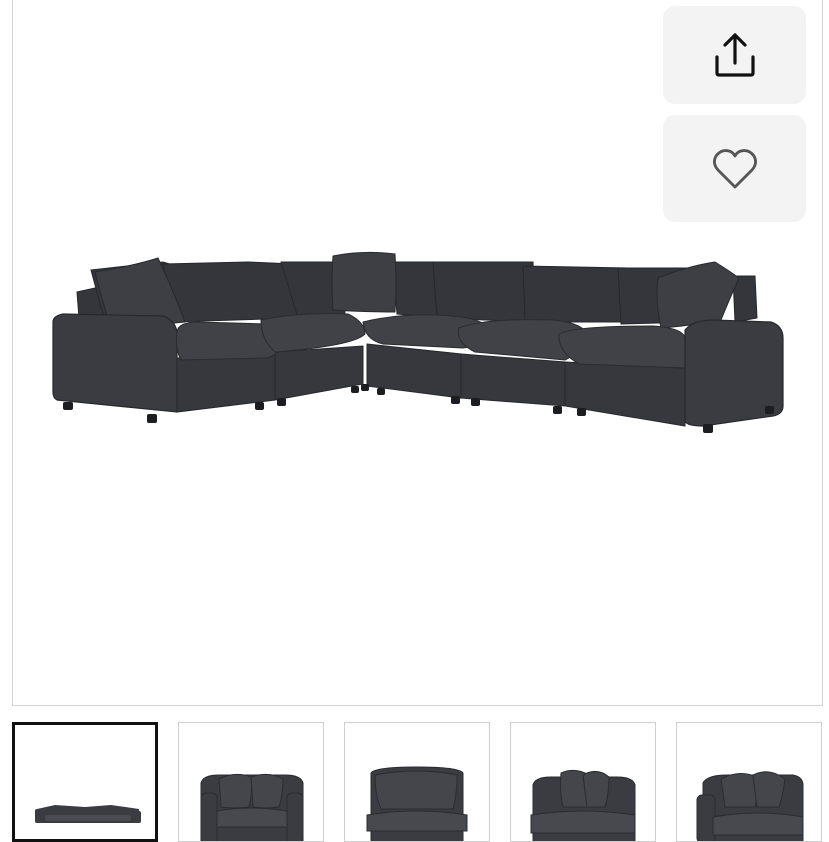 Image resolution: width=829 pixels, height=842 pixels. I want to click on thumbnail-armless-chair-with-pillows, so click(251, 782).